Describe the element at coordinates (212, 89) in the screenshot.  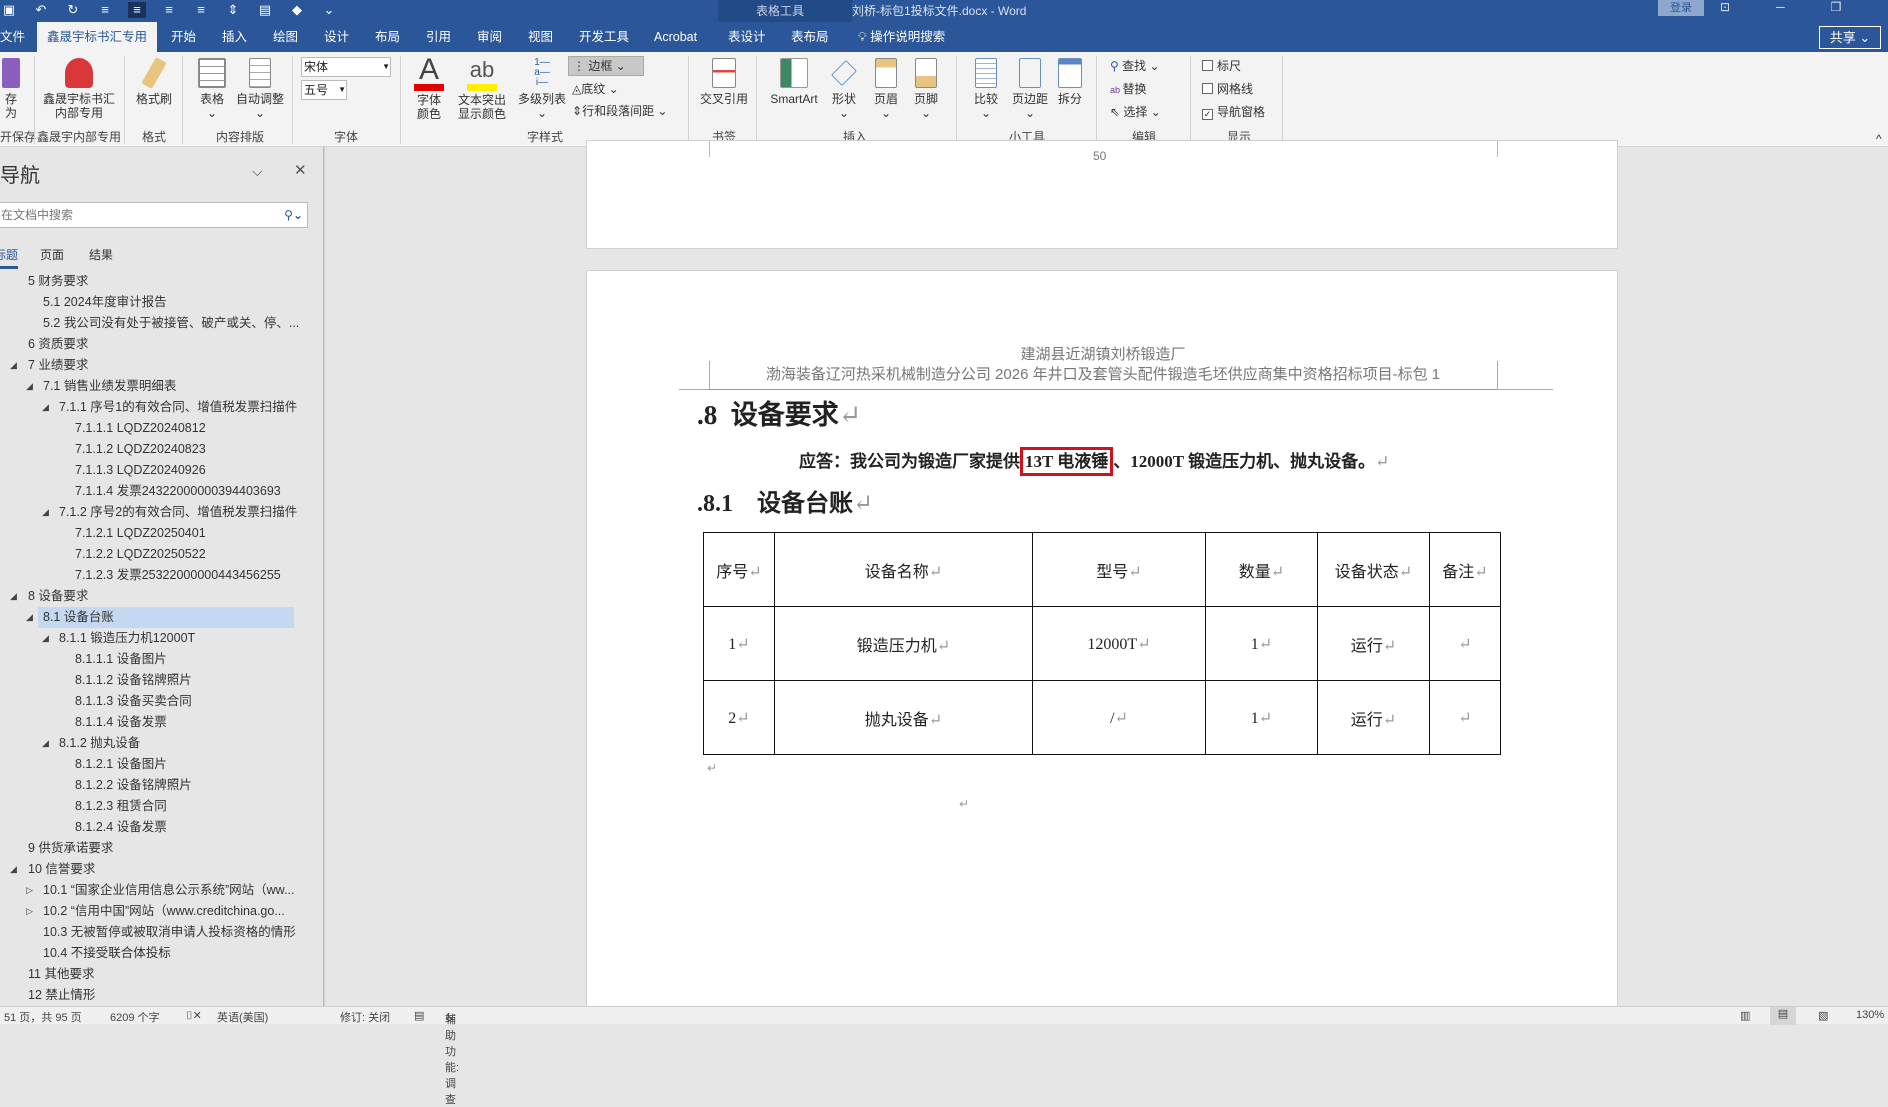
I see `table-button: 表格 ⌄` at that location.